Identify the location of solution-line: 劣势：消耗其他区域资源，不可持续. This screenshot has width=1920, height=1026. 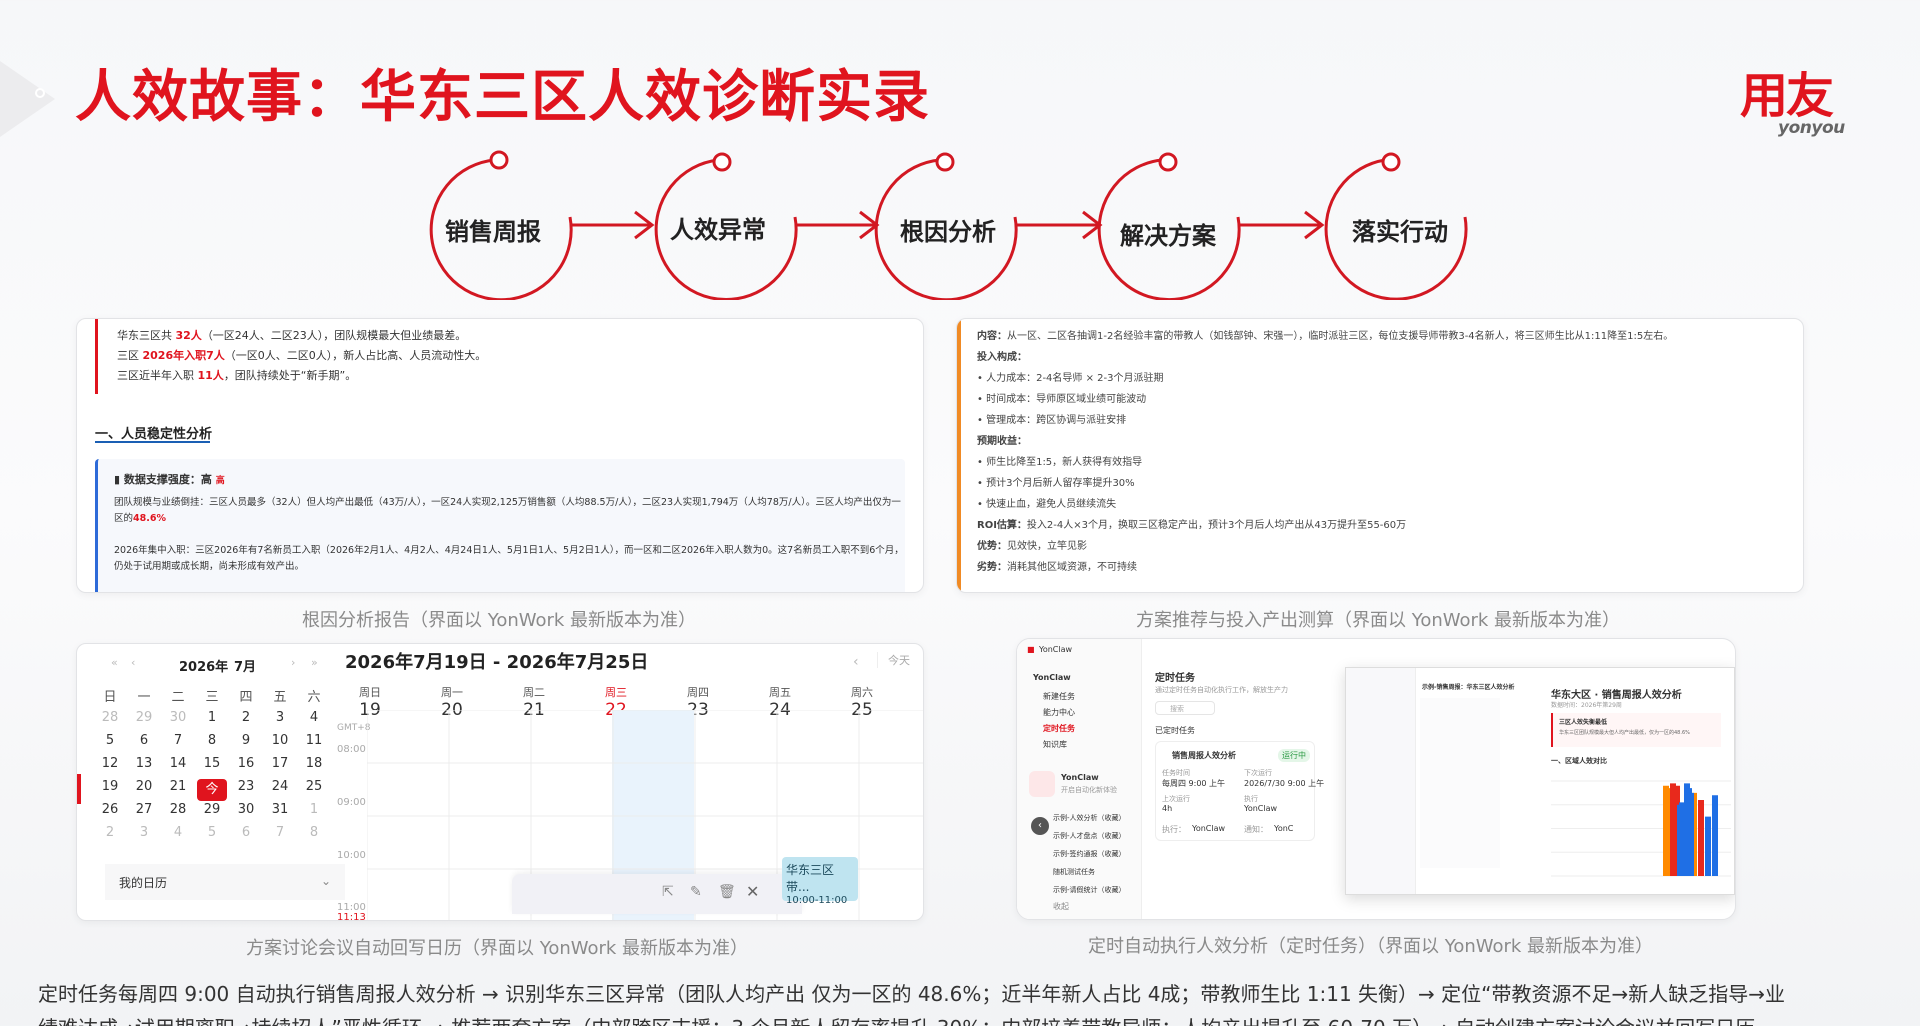
(1057, 567).